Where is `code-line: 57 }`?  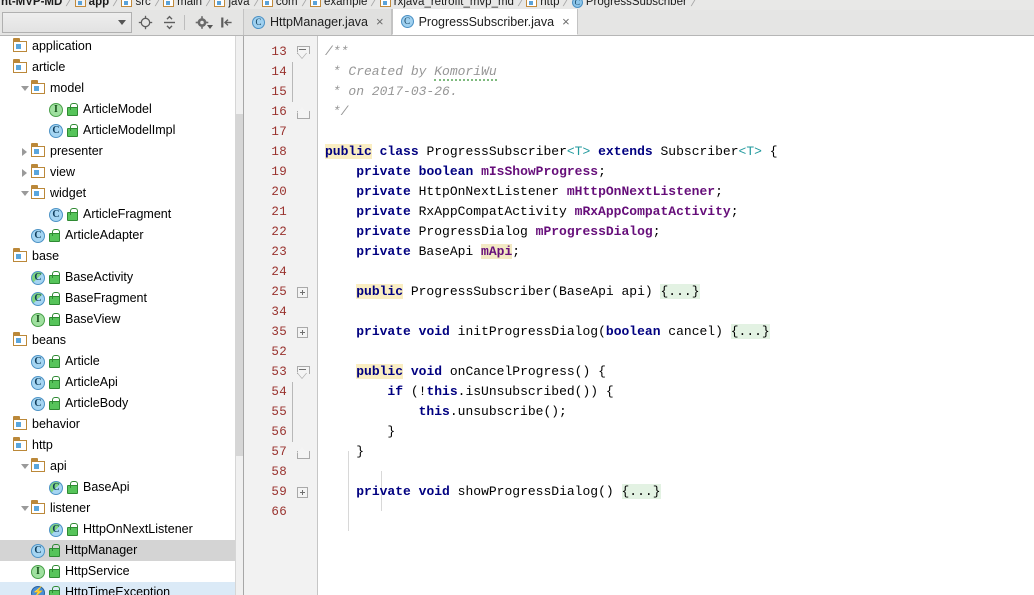
code-line: 57 } is located at coordinates (639, 452).